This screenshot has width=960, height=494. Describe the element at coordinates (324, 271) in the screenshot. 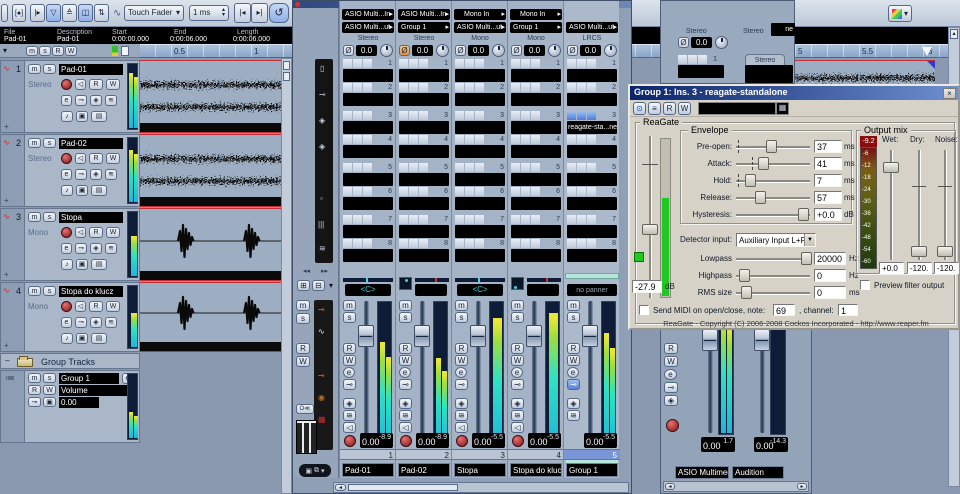

I see `scroll-channels-right-icon: ▸▸` at that location.